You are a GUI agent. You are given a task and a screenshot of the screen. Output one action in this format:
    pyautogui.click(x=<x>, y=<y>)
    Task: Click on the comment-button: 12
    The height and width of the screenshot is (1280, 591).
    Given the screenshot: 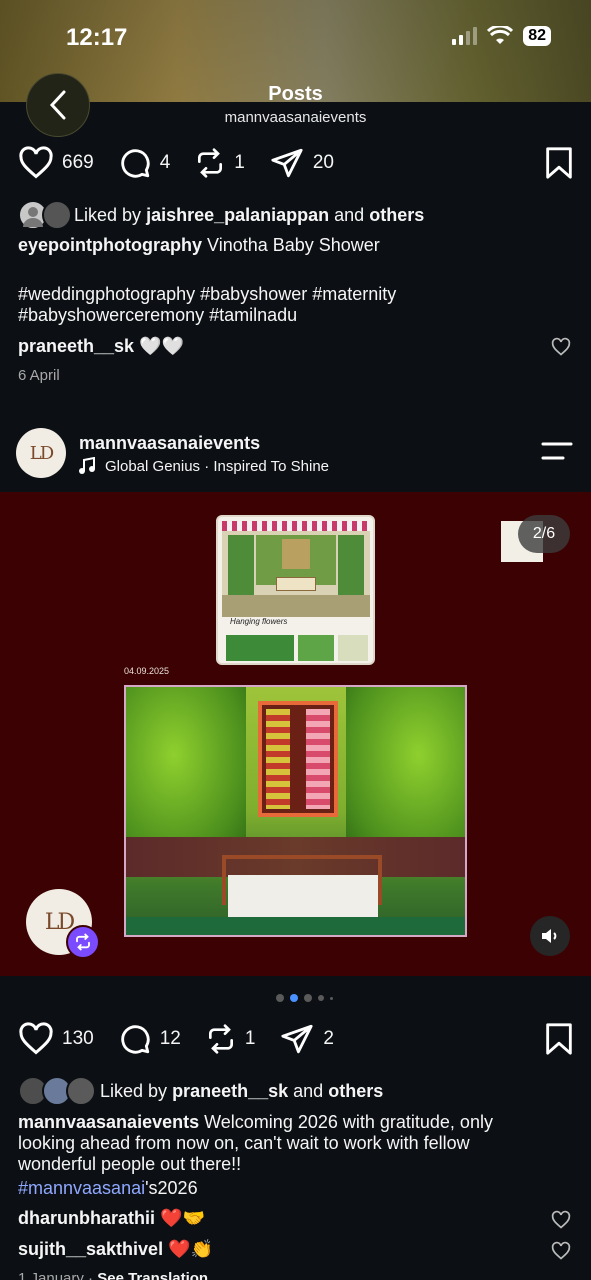 What is the action you would take?
    pyautogui.click(x=149, y=1039)
    